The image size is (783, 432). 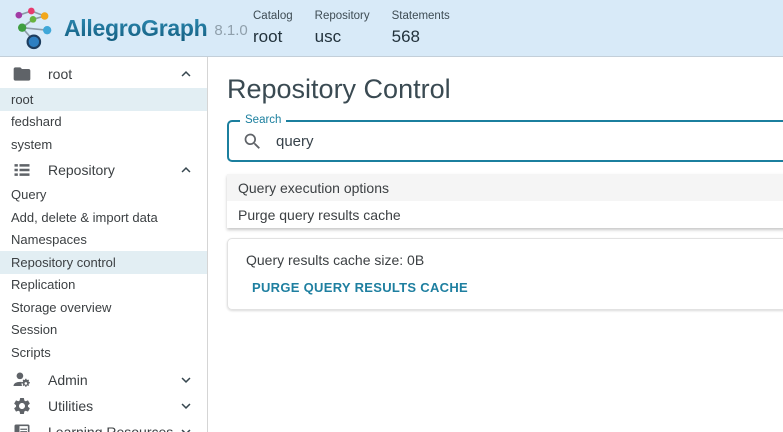 I want to click on search-field: Search, so click(x=505, y=138).